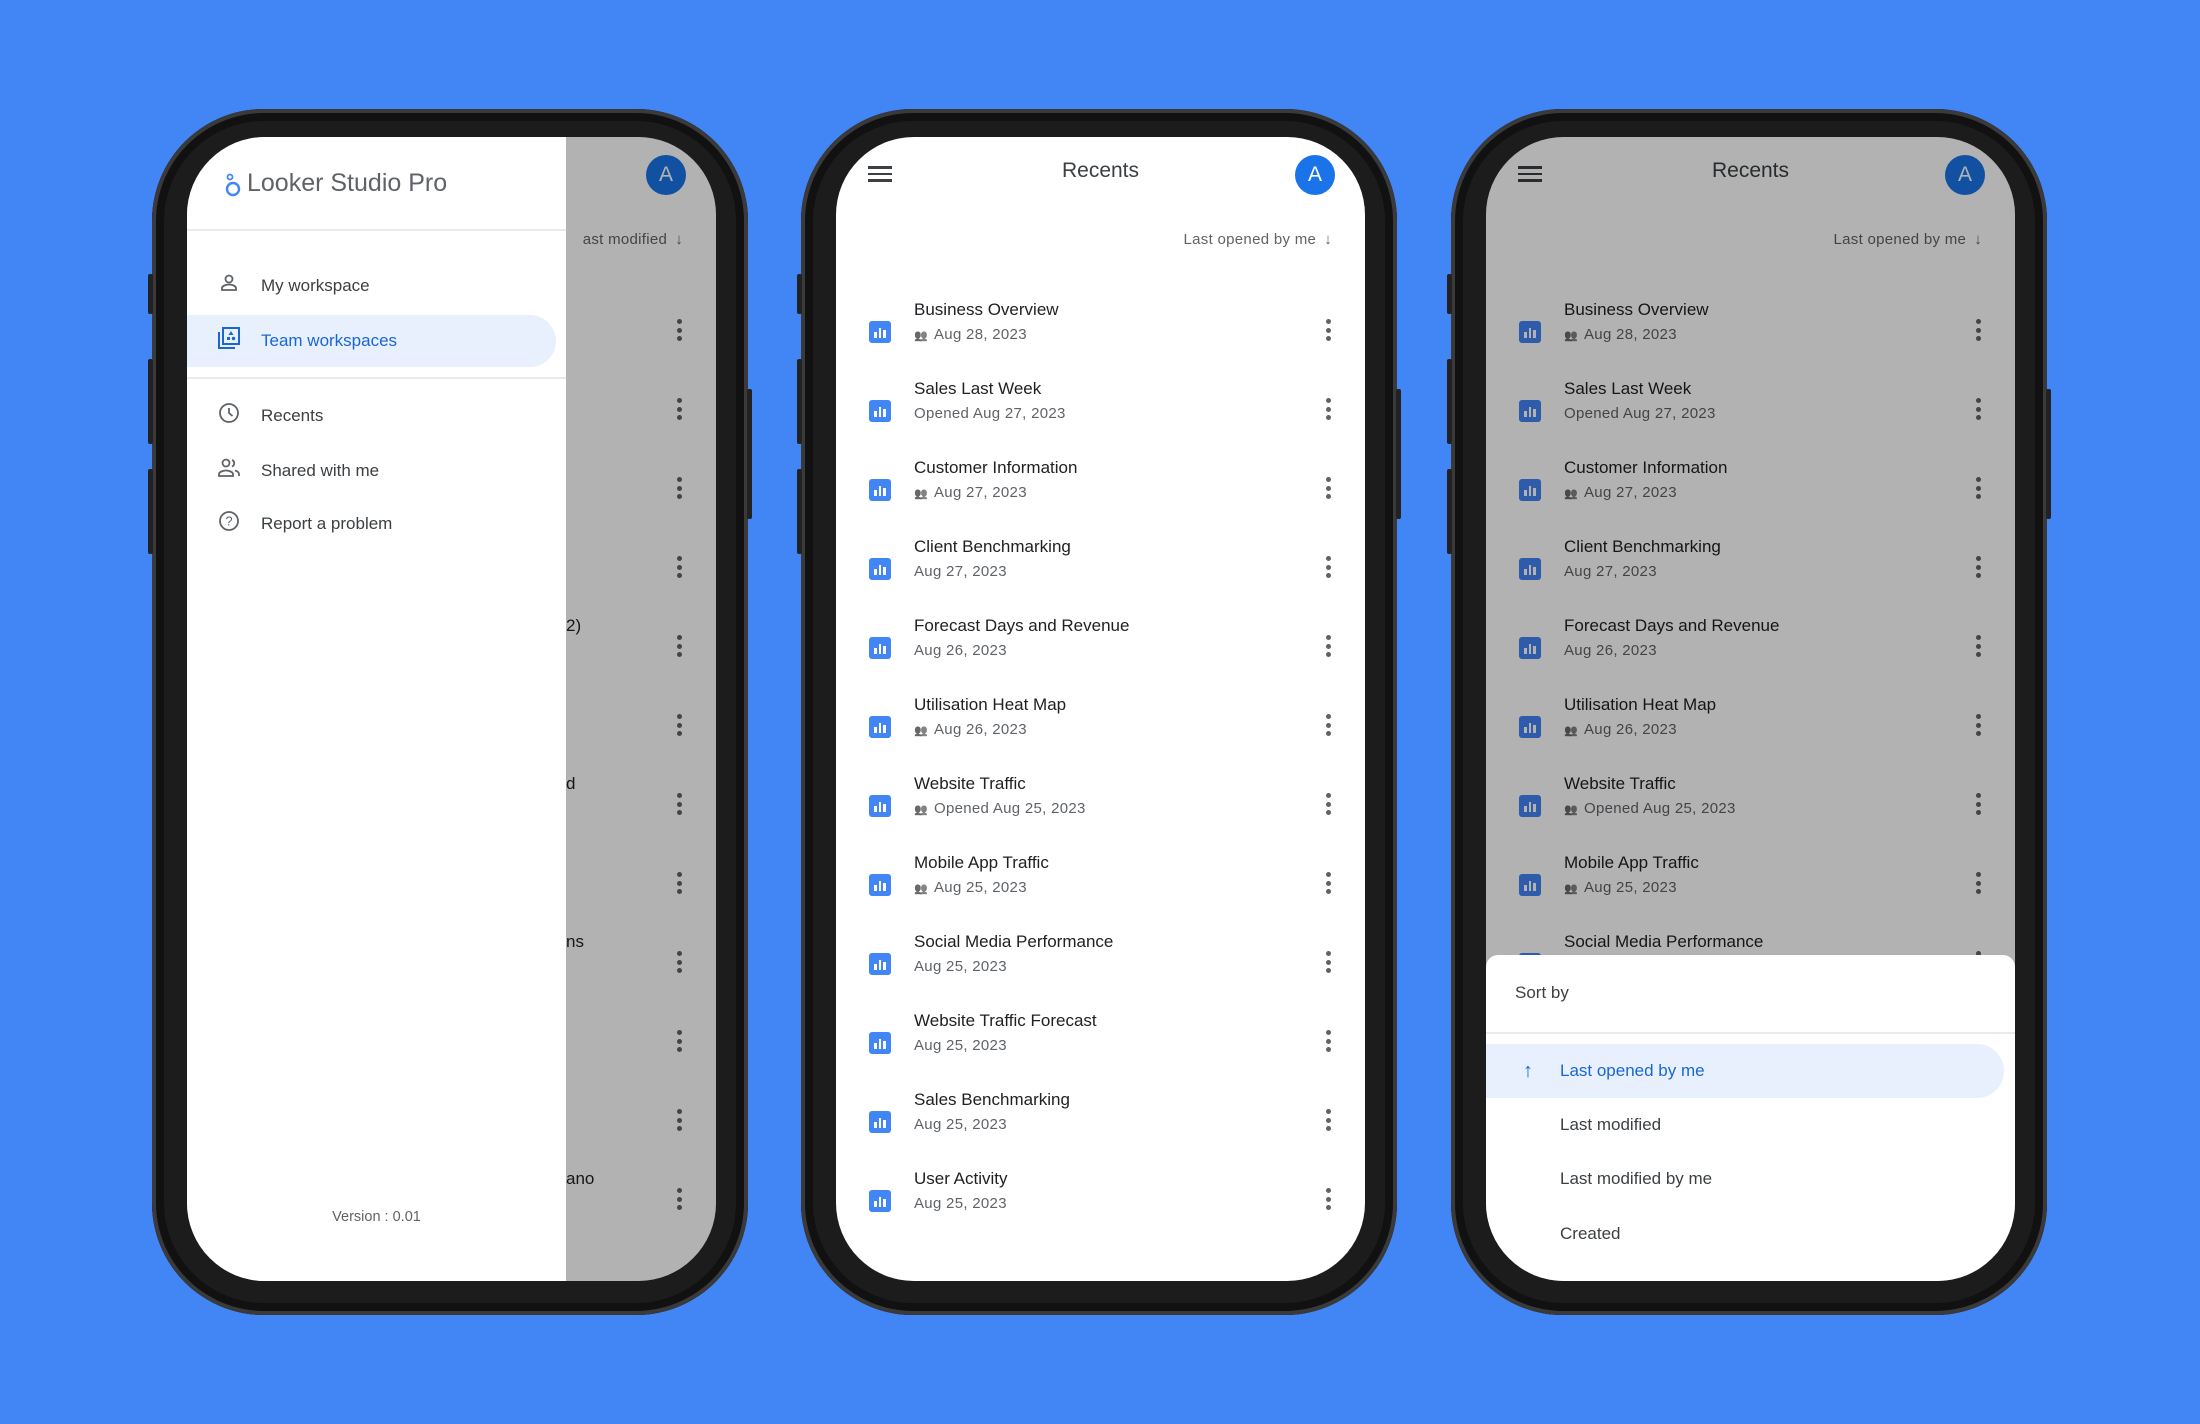 This screenshot has height=1424, width=2200. What do you see at coordinates (990, 704) in the screenshot?
I see `item-title: Utilisation Heat Map` at bounding box center [990, 704].